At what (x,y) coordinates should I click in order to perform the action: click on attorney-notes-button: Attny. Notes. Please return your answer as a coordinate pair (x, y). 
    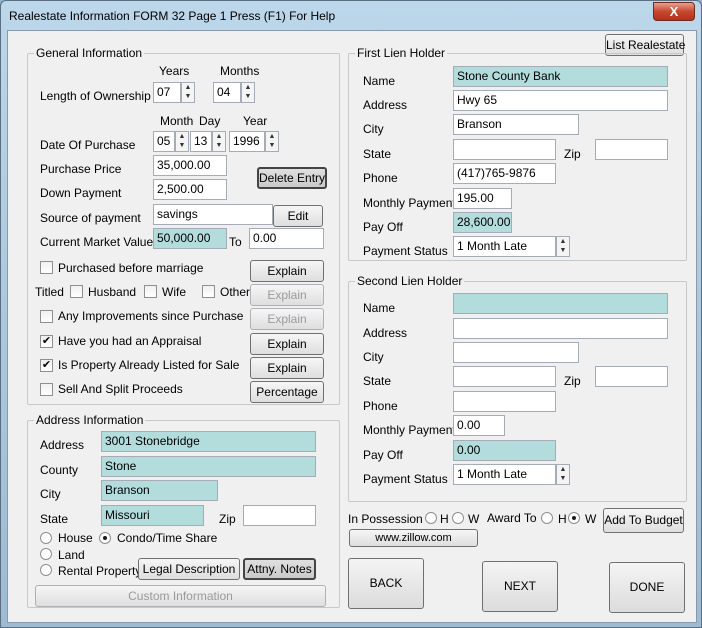
    Looking at the image, I should click on (279, 569).